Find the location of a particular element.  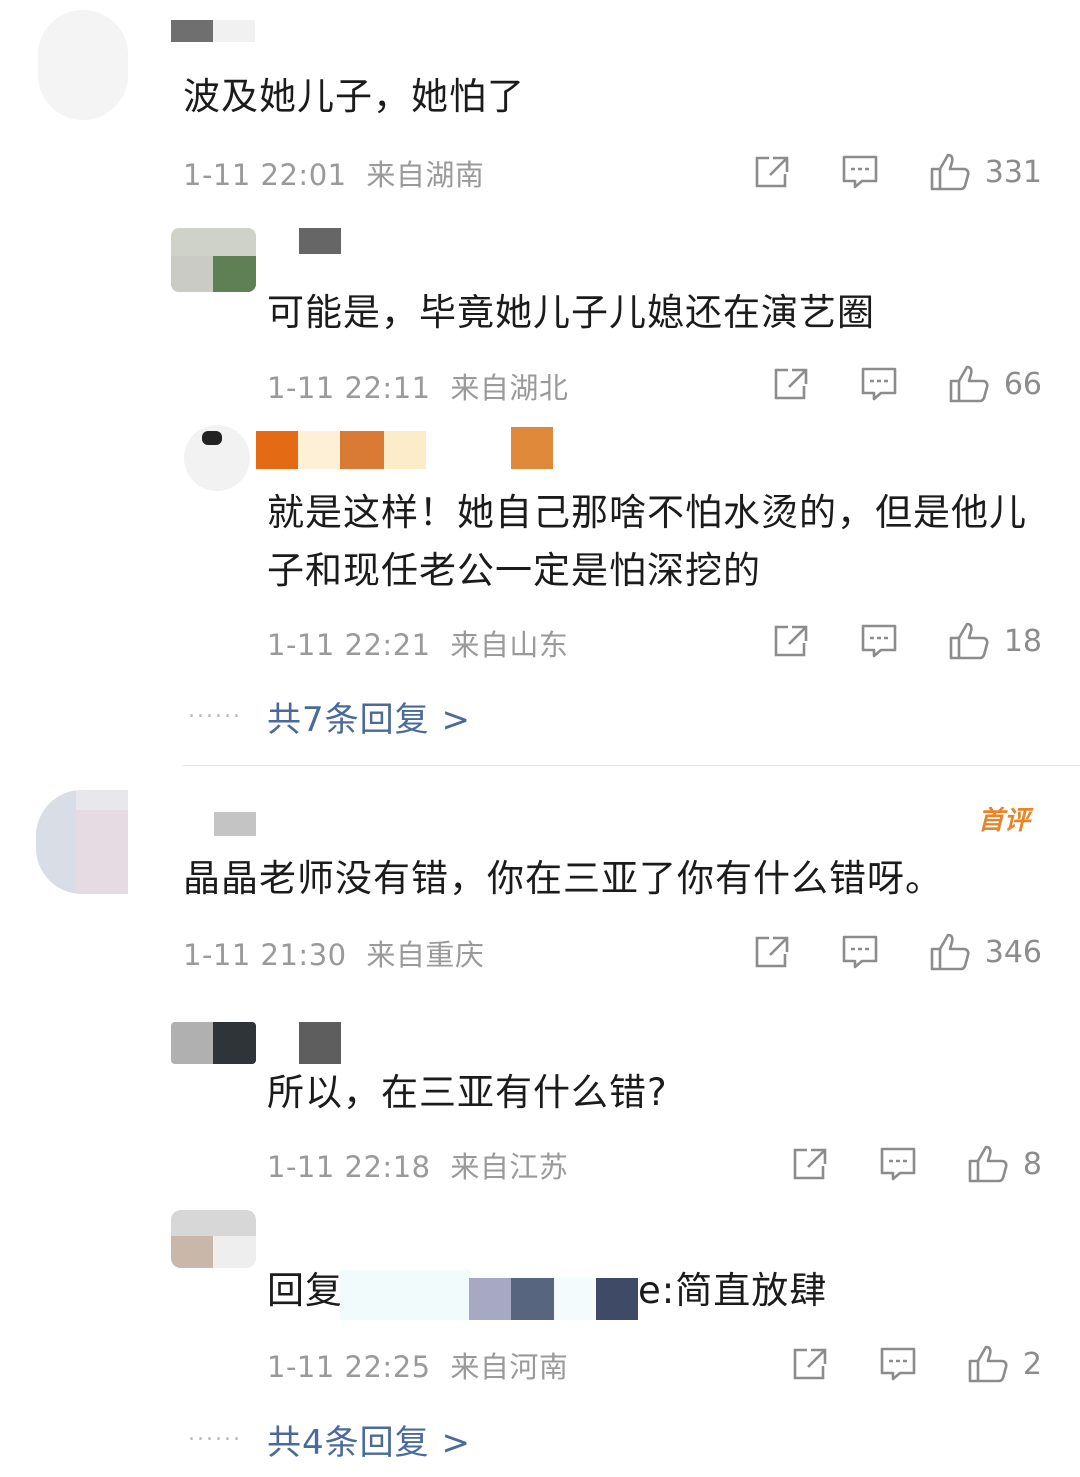

like-count: 8 is located at coordinates (1032, 1164).